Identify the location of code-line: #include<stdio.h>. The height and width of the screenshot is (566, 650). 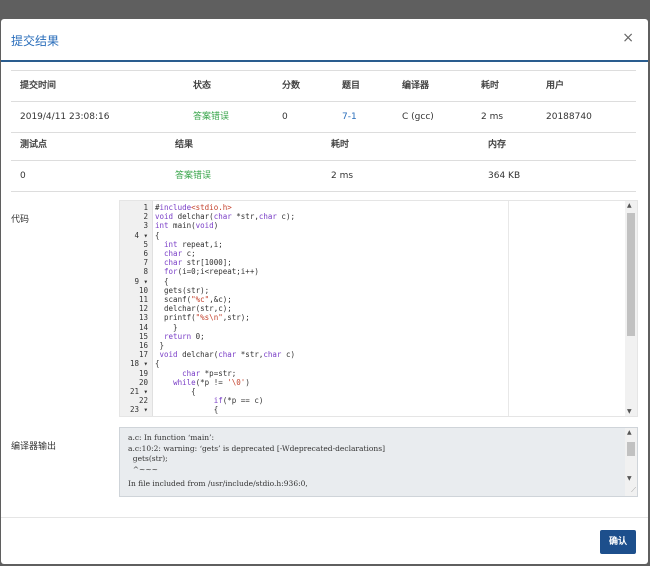
(193, 207).